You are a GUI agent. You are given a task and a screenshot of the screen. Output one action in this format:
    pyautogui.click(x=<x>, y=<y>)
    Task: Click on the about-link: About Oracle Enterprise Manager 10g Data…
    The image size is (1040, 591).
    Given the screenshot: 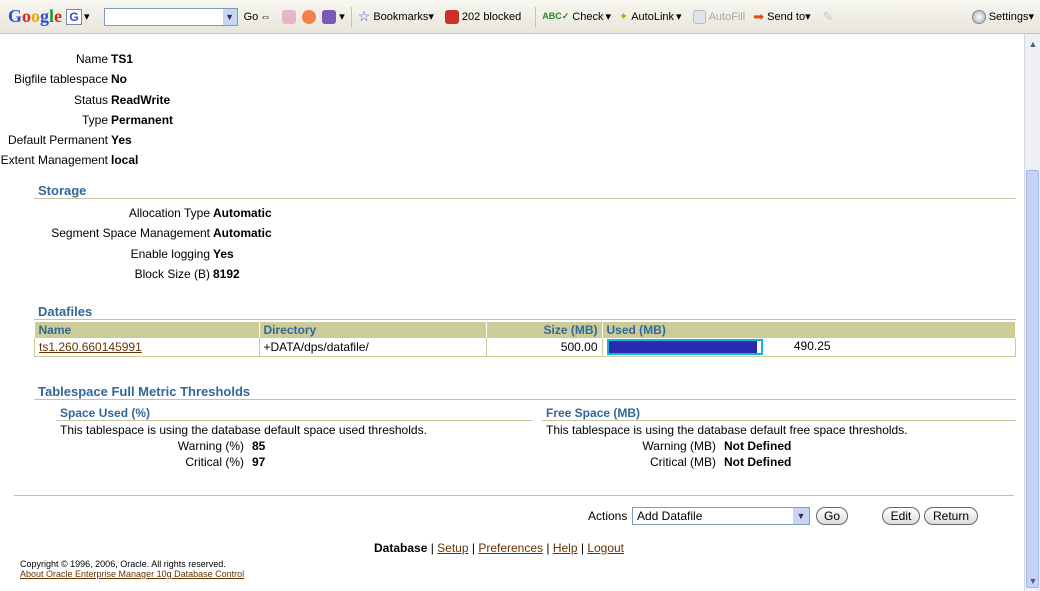 What is the action you would take?
    pyautogui.click(x=132, y=574)
    